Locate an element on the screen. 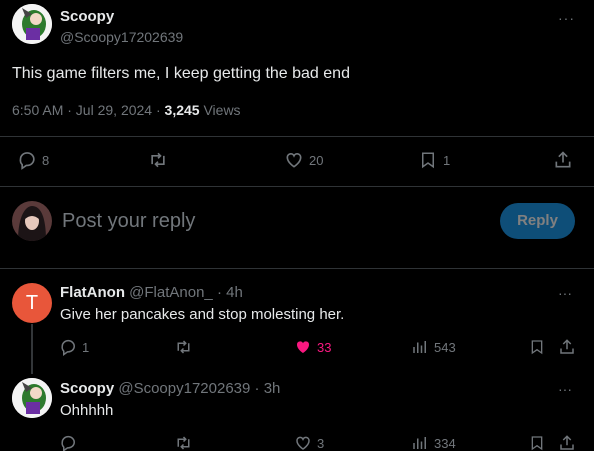  avatar-letter: T is located at coordinates (32, 303).